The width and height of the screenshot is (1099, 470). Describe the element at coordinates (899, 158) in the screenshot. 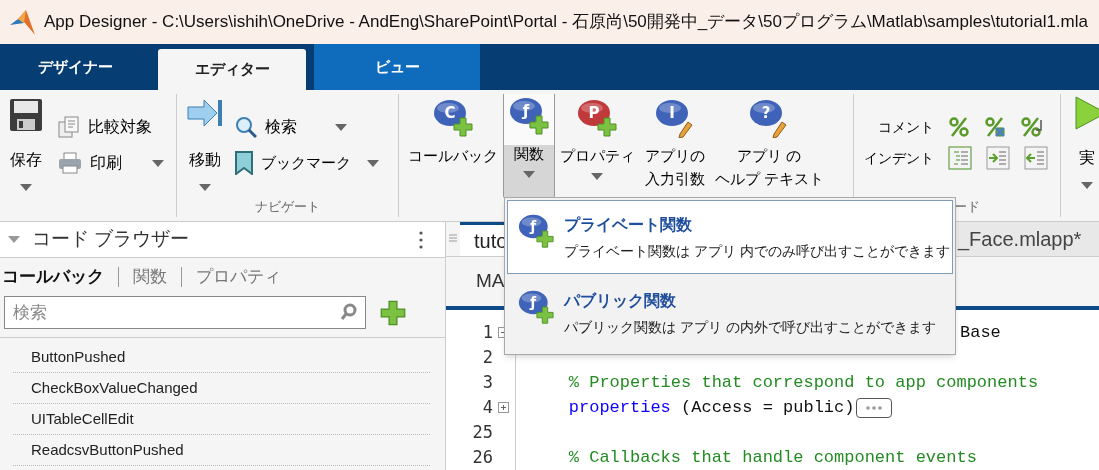

I see `indent-label: インデント` at that location.